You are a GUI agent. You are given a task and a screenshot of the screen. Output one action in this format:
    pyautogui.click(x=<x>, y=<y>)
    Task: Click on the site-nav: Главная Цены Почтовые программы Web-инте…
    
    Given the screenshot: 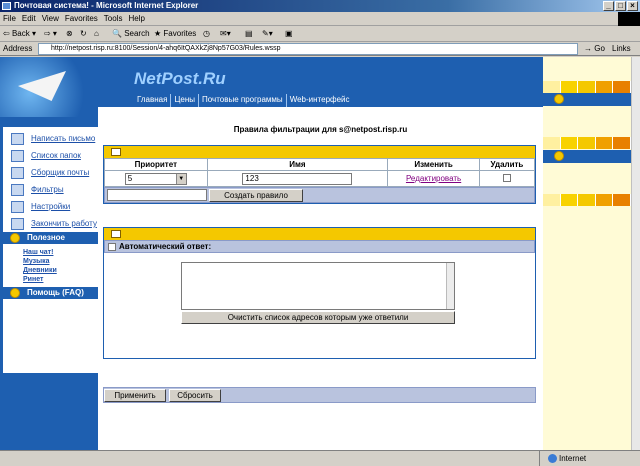 What is the action you would take?
    pyautogui.click(x=243, y=100)
    